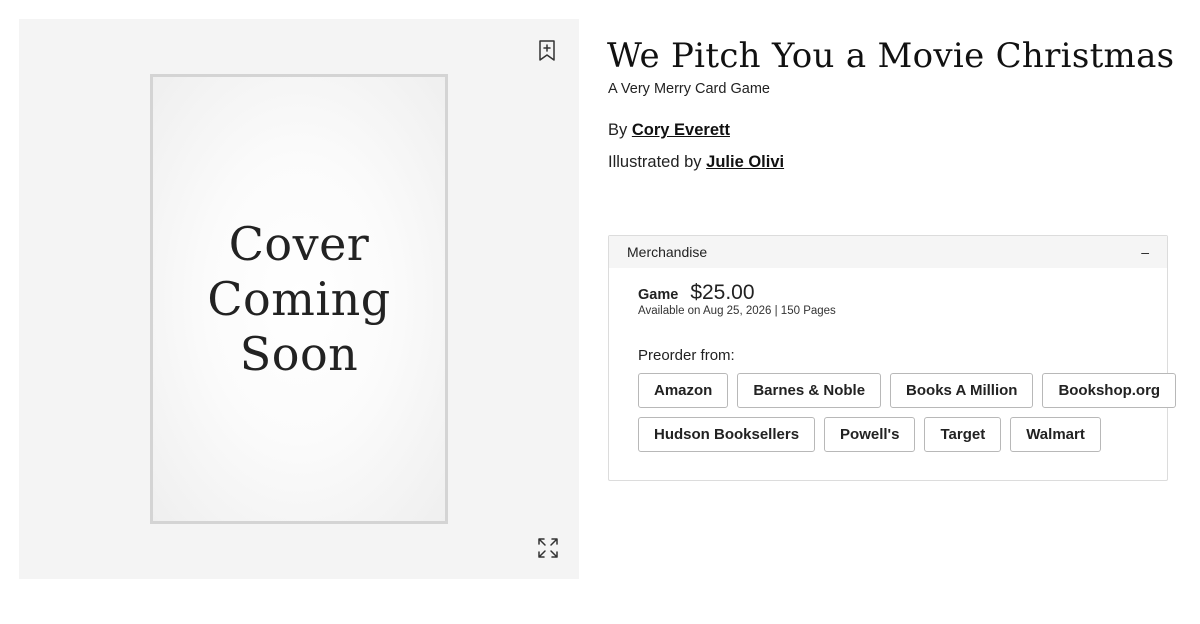 This screenshot has width=1200, height=624. What do you see at coordinates (683, 390) in the screenshot?
I see `retailer-amazon-button: Amazon` at bounding box center [683, 390].